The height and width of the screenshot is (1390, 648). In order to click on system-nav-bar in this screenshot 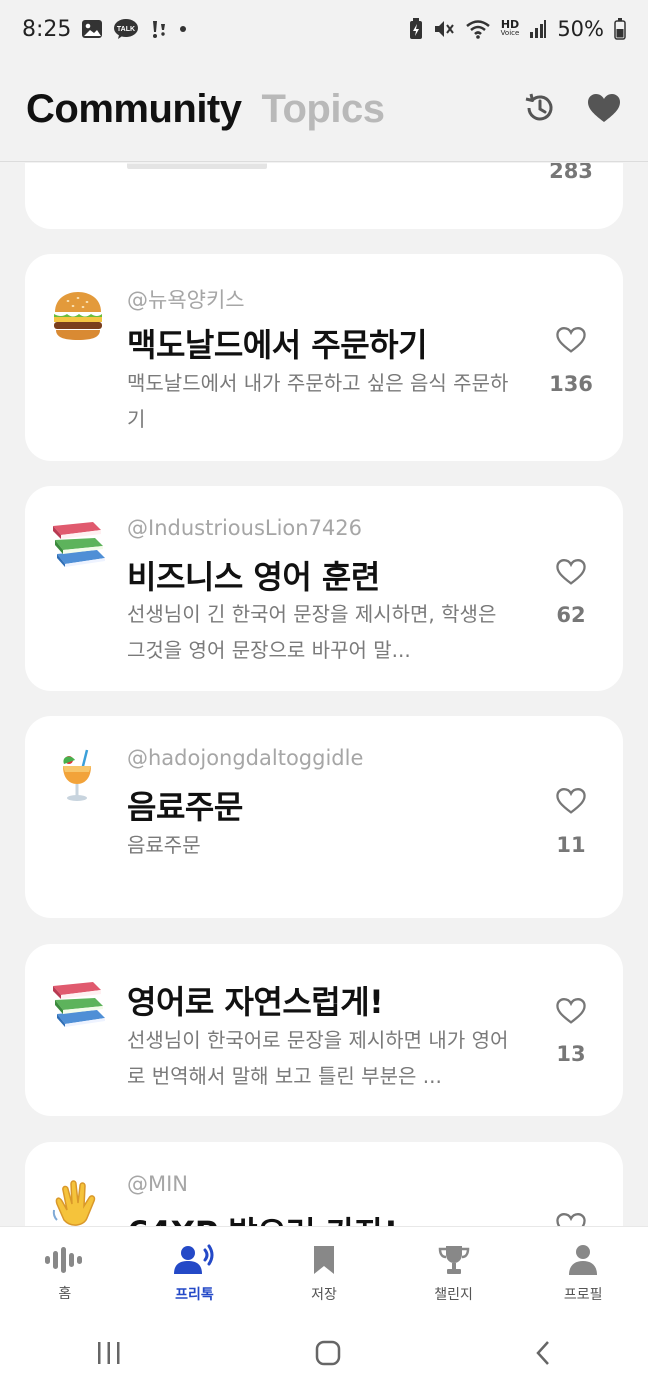, I will do `click(324, 1355)`.